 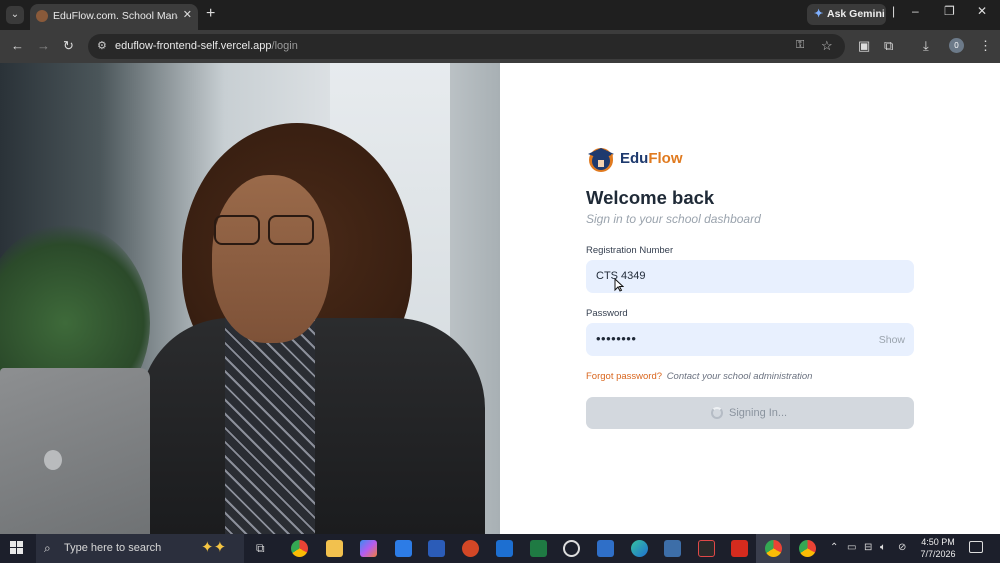 I want to click on task-view-icon: ⧉, so click(x=260, y=548).